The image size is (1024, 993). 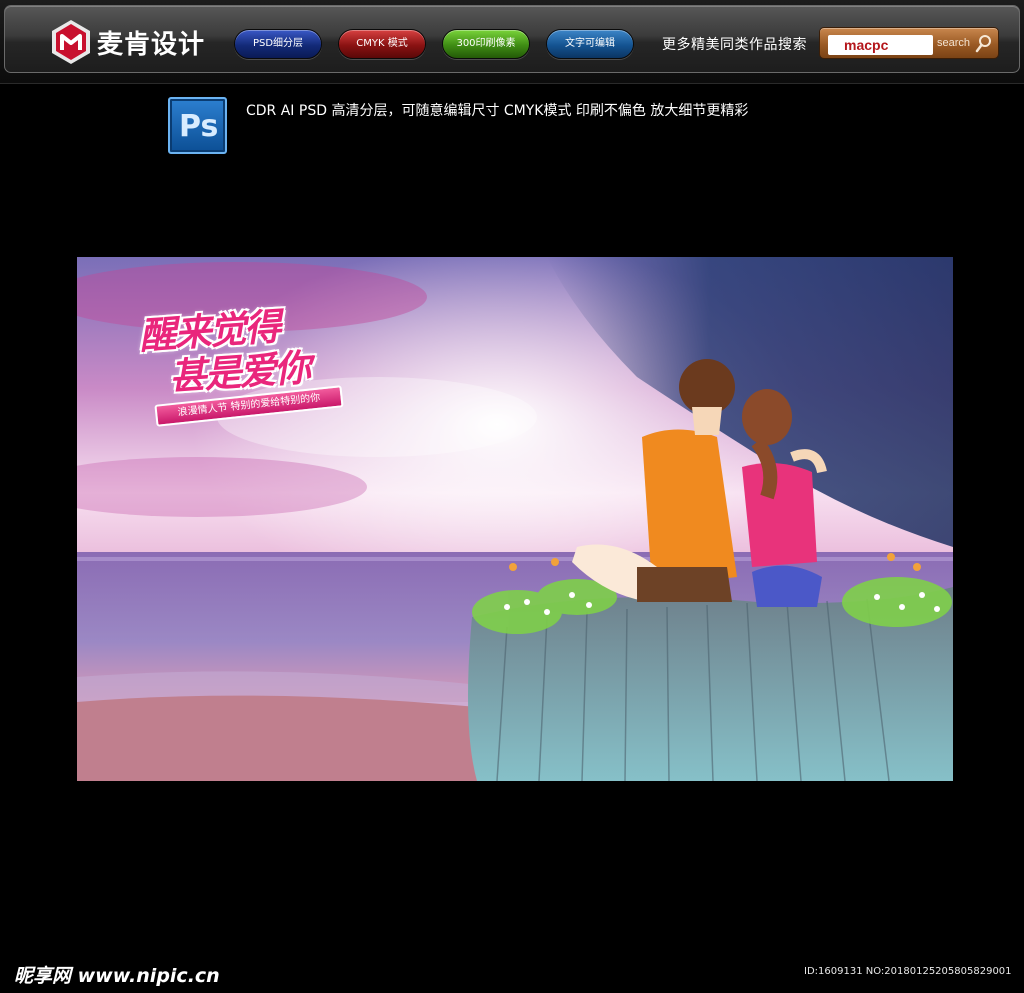 I want to click on brand-cube-icon, so click(x=71, y=42).